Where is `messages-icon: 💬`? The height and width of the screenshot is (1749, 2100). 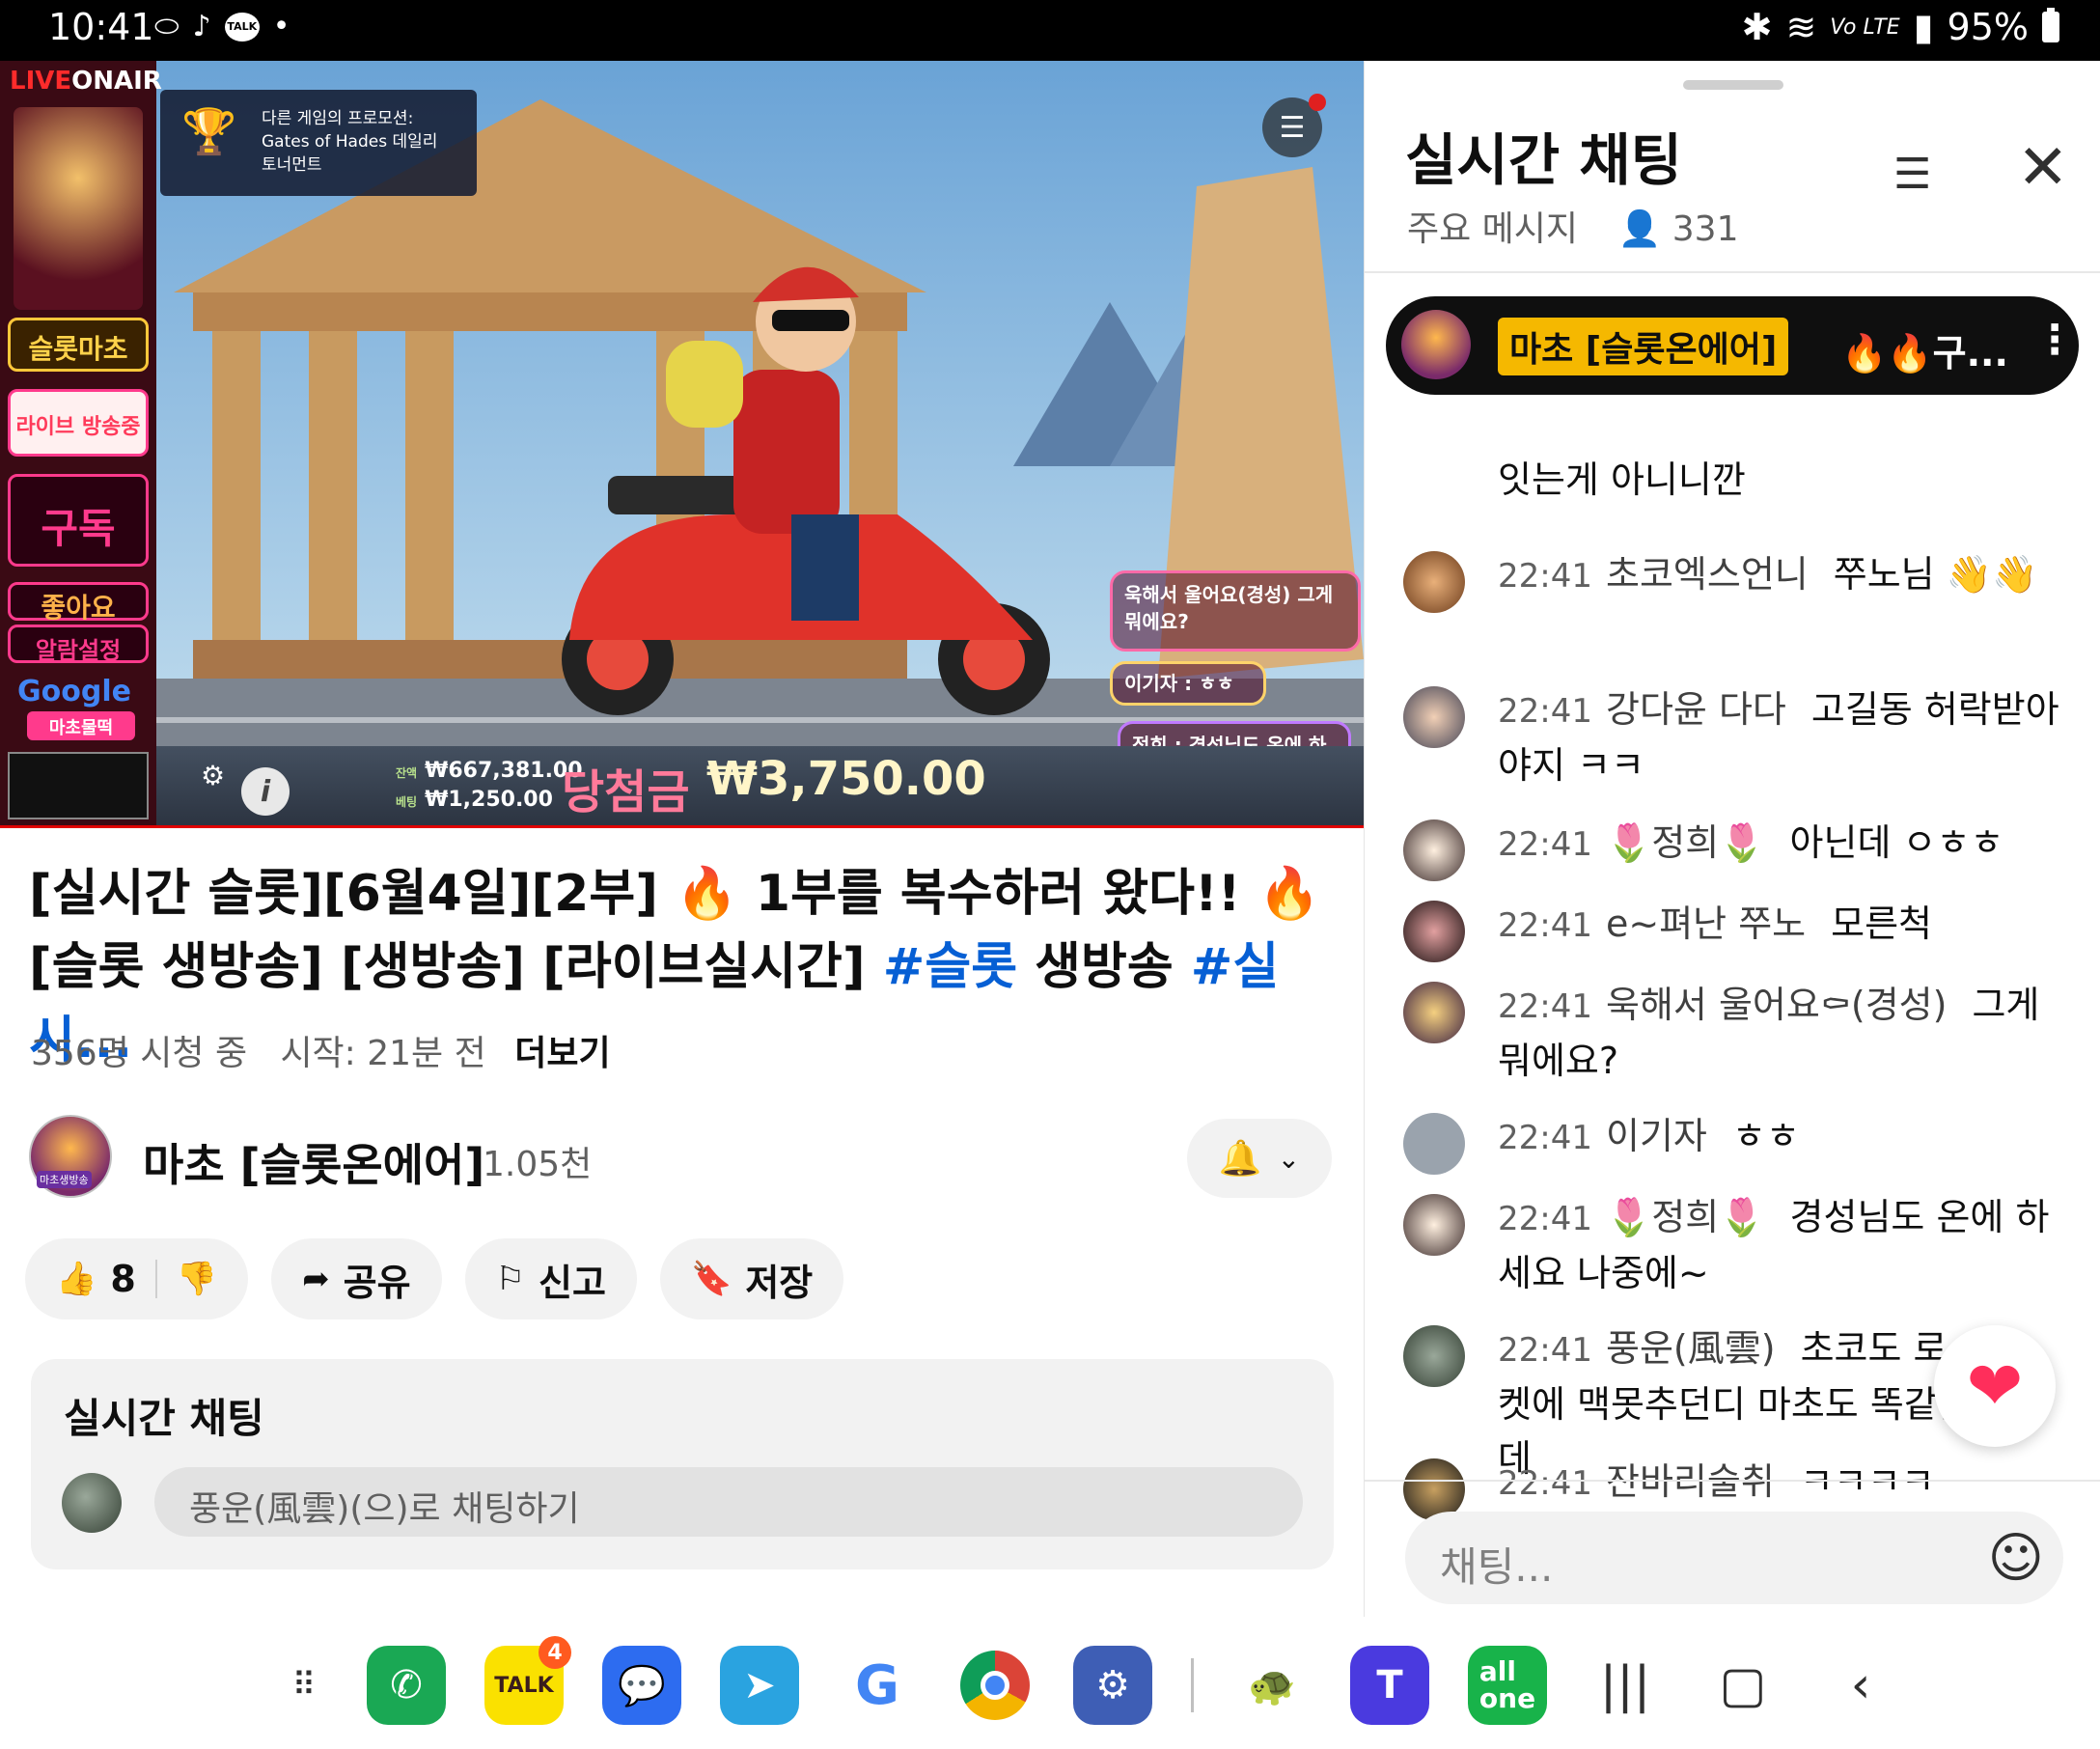 messages-icon: 💬 is located at coordinates (641, 1685).